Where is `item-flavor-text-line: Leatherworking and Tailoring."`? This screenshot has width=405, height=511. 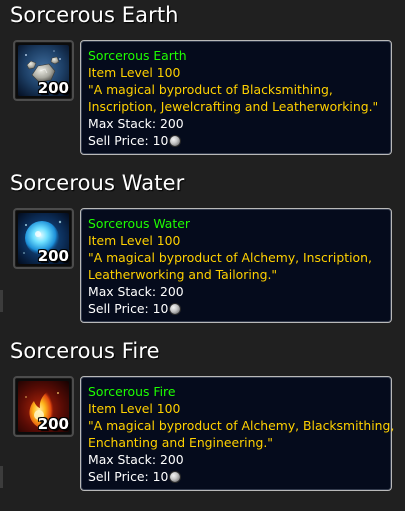
item-flavor-text-line: Leatherworking and Tailoring." is located at coordinates (183, 275).